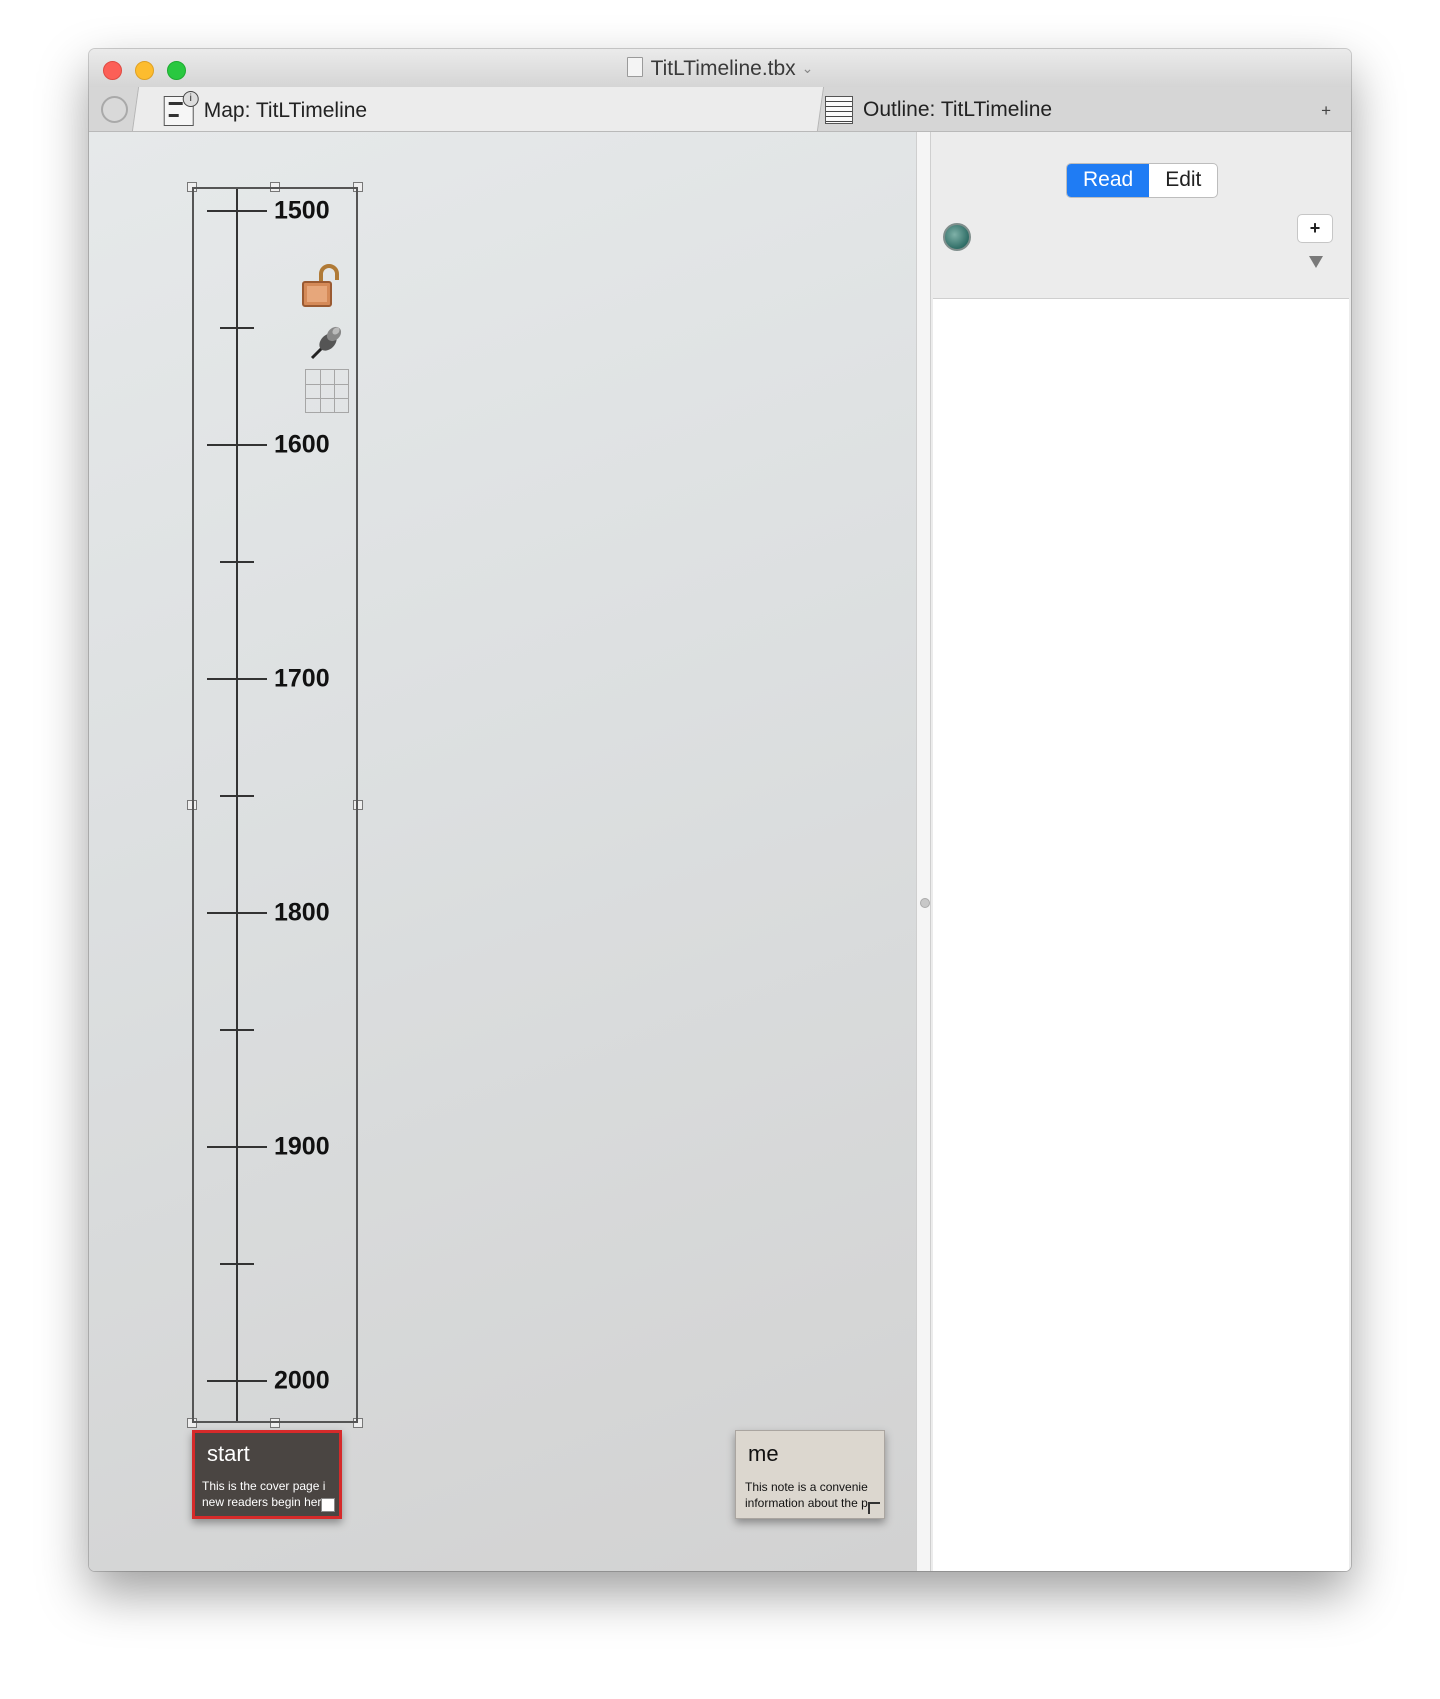 The image size is (1440, 1699). I want to click on tab-map: i Map: TitLTimeline, so click(478, 109).